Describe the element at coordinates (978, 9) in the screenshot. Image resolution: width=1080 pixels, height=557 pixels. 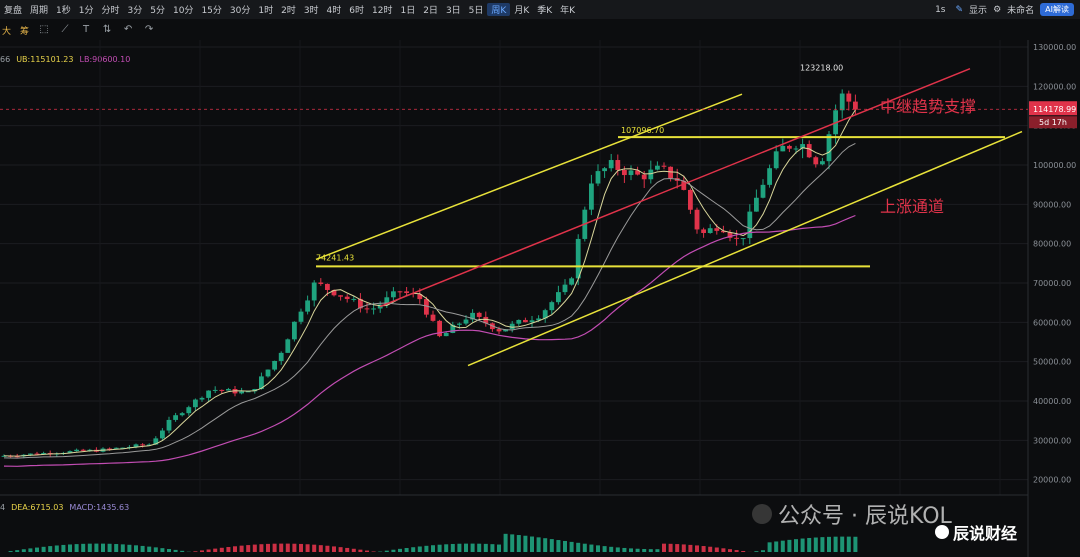
I see `display-button: 显示` at that location.